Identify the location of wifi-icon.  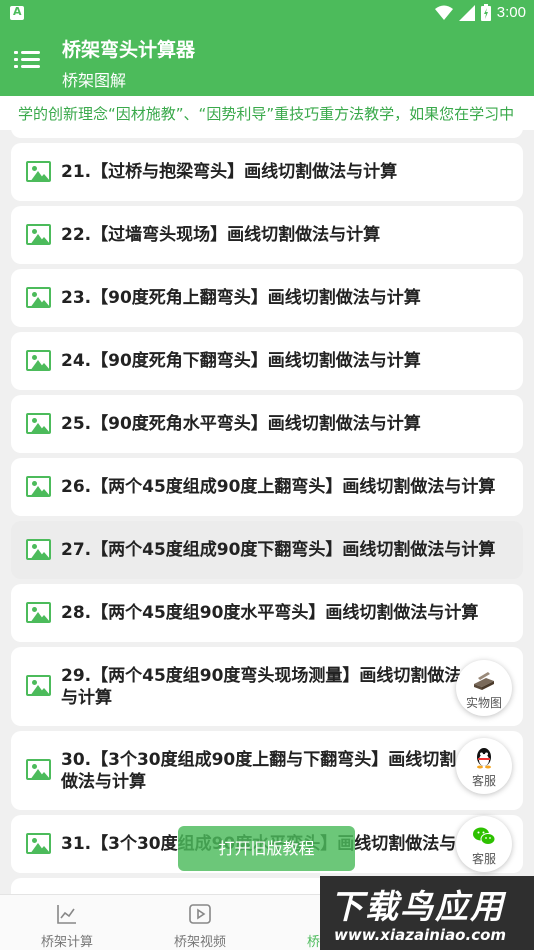
(443, 12).